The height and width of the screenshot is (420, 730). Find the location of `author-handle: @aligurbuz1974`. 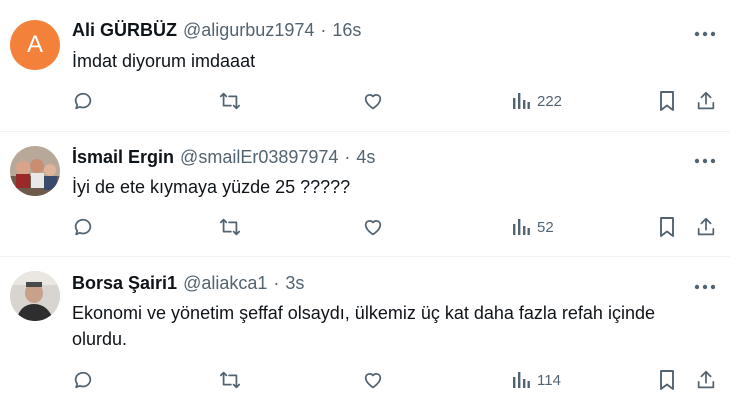

author-handle: @aligurbuz1974 is located at coordinates (248, 30).